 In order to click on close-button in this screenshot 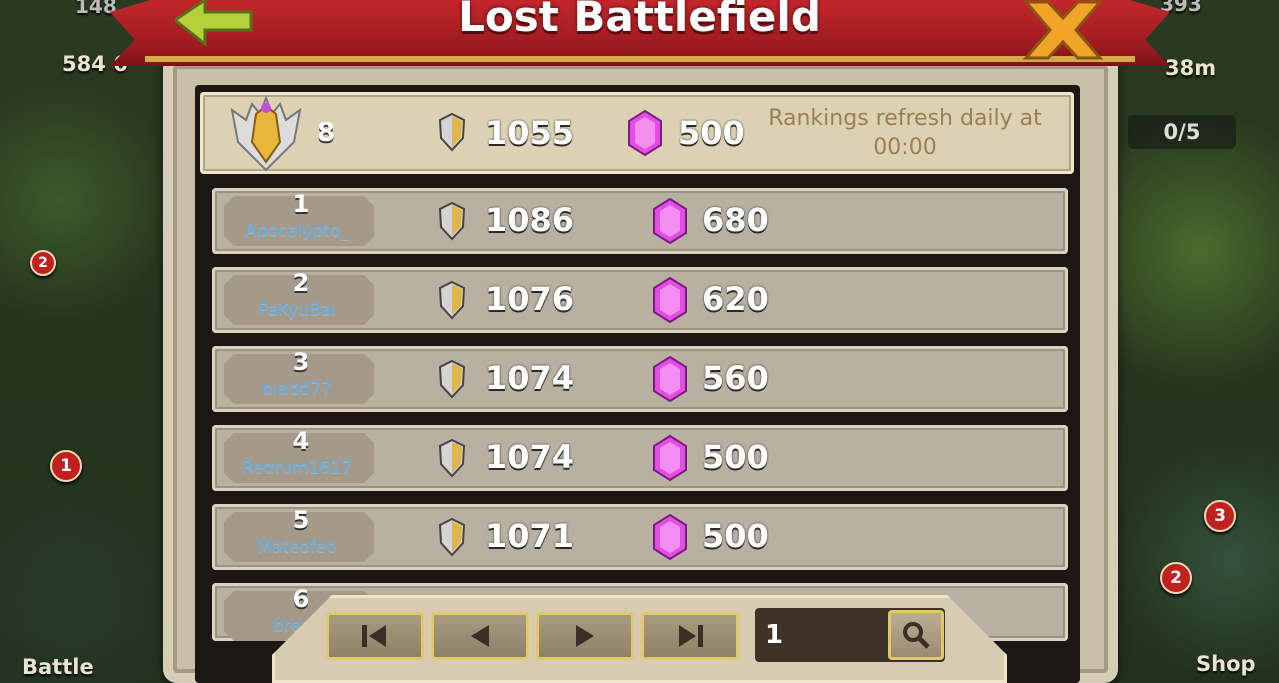, I will do `click(1063, 30)`.